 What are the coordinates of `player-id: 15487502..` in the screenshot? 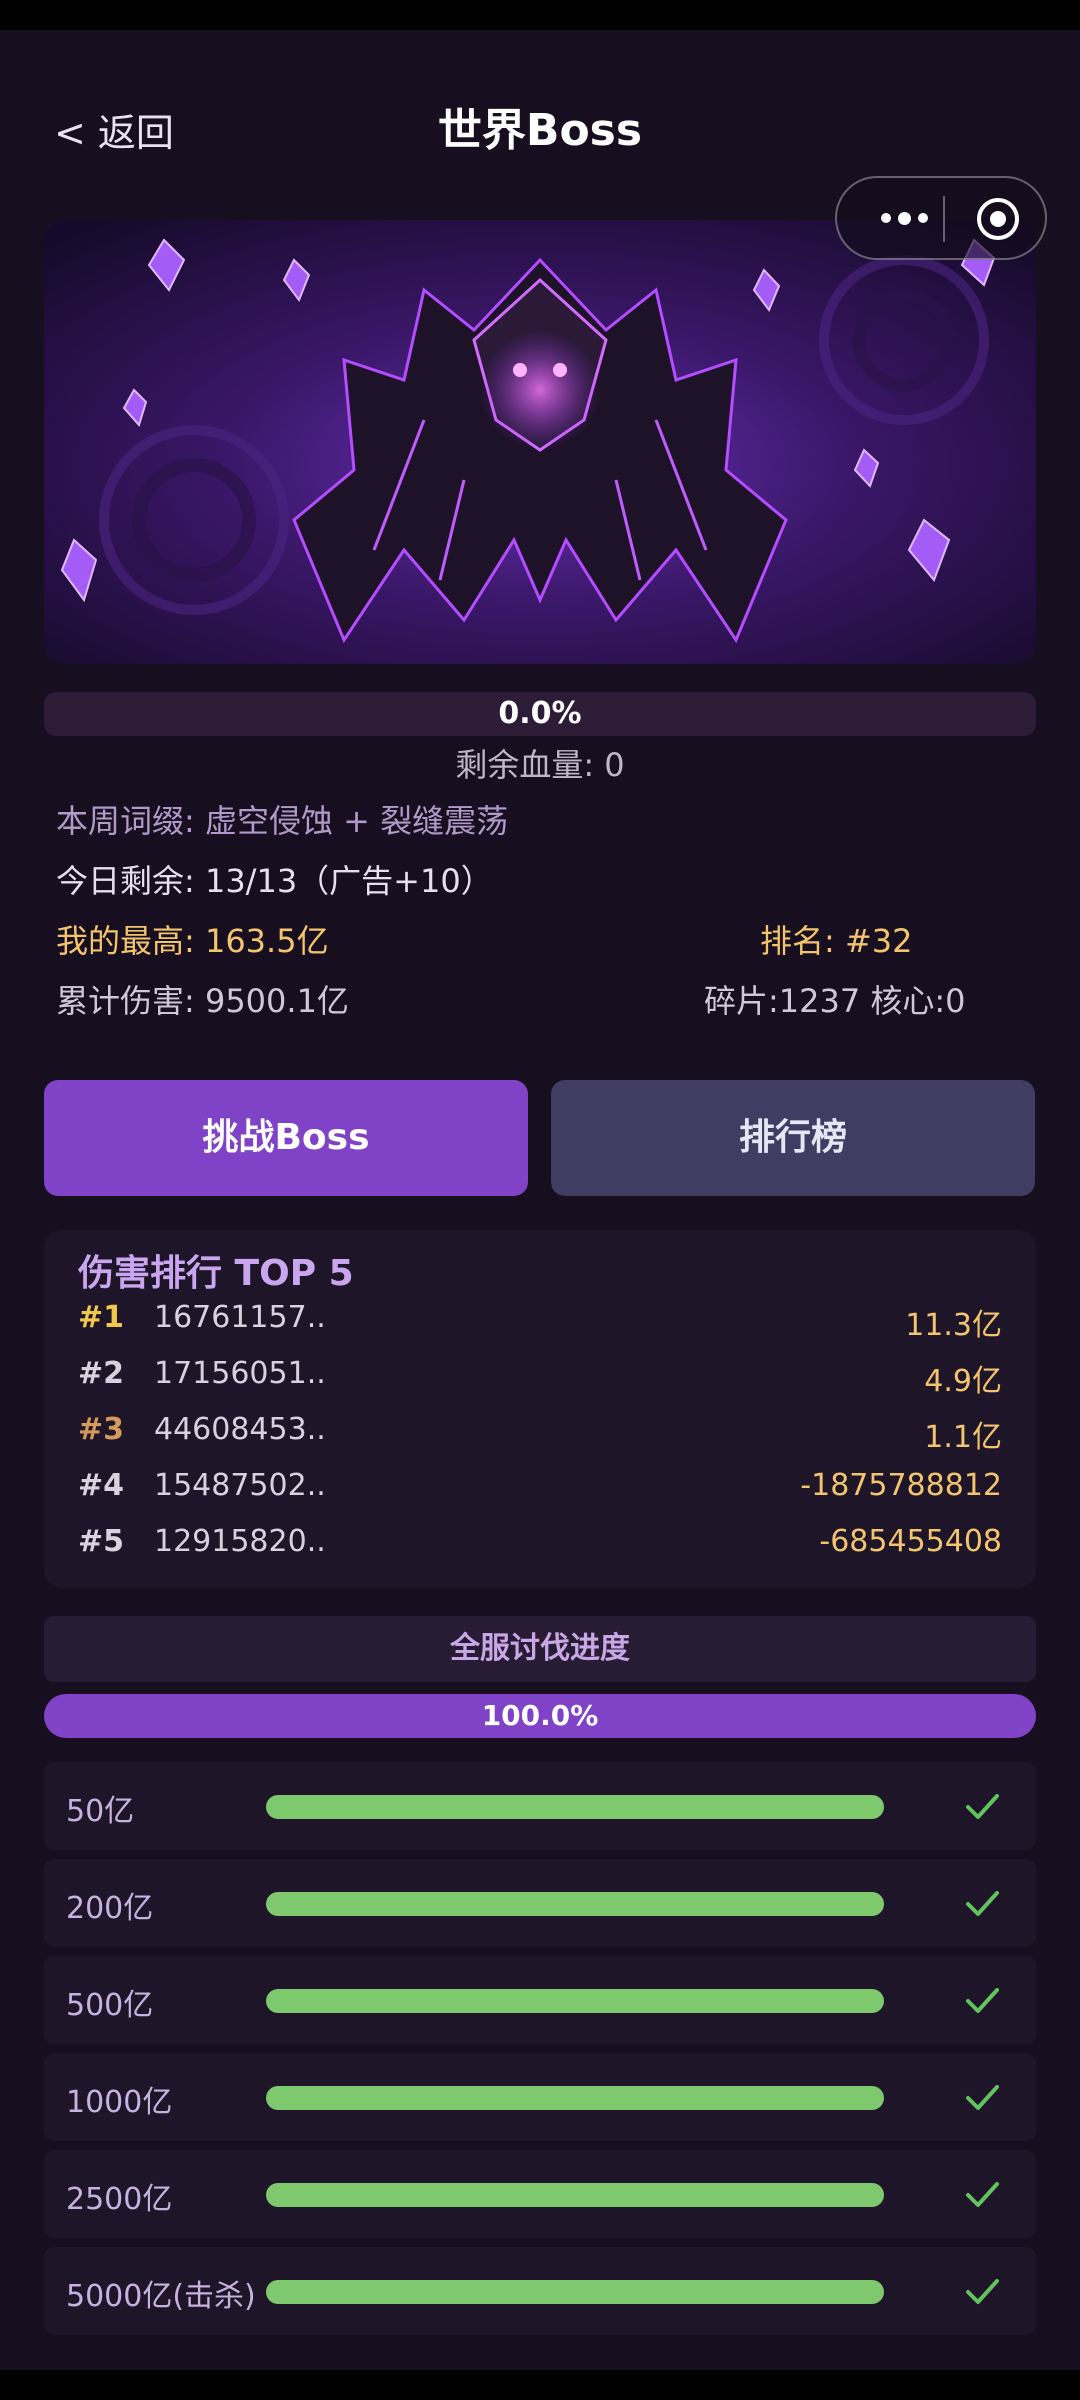 It's located at (240, 1485).